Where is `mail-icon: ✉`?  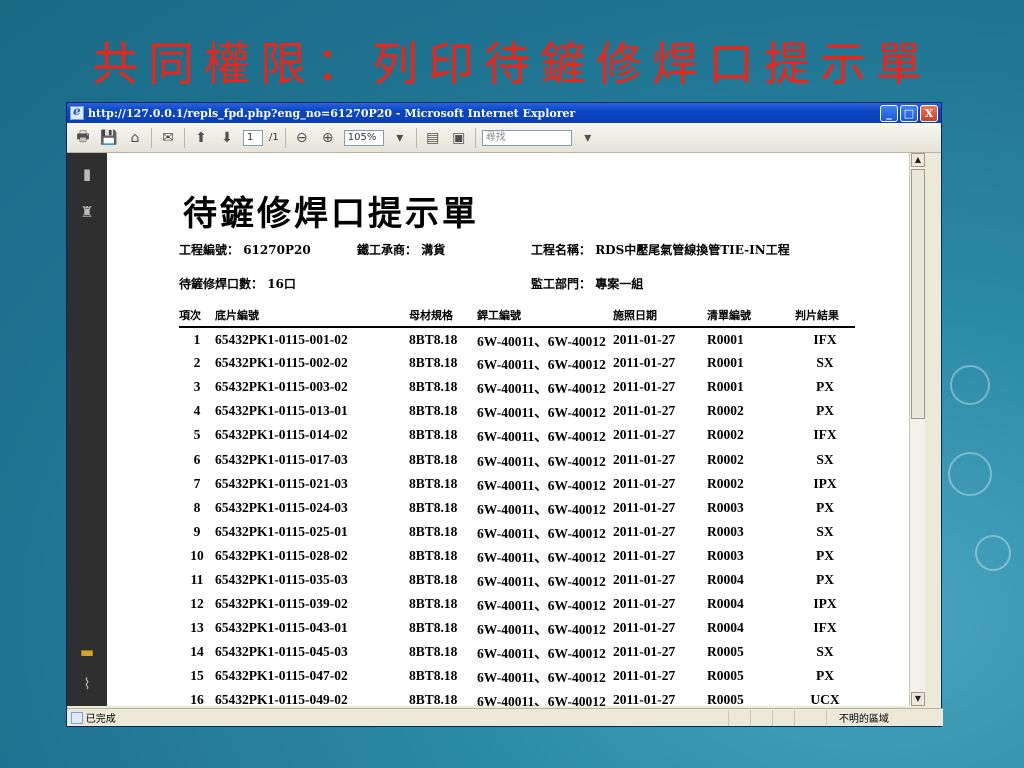 mail-icon: ✉ is located at coordinates (168, 138).